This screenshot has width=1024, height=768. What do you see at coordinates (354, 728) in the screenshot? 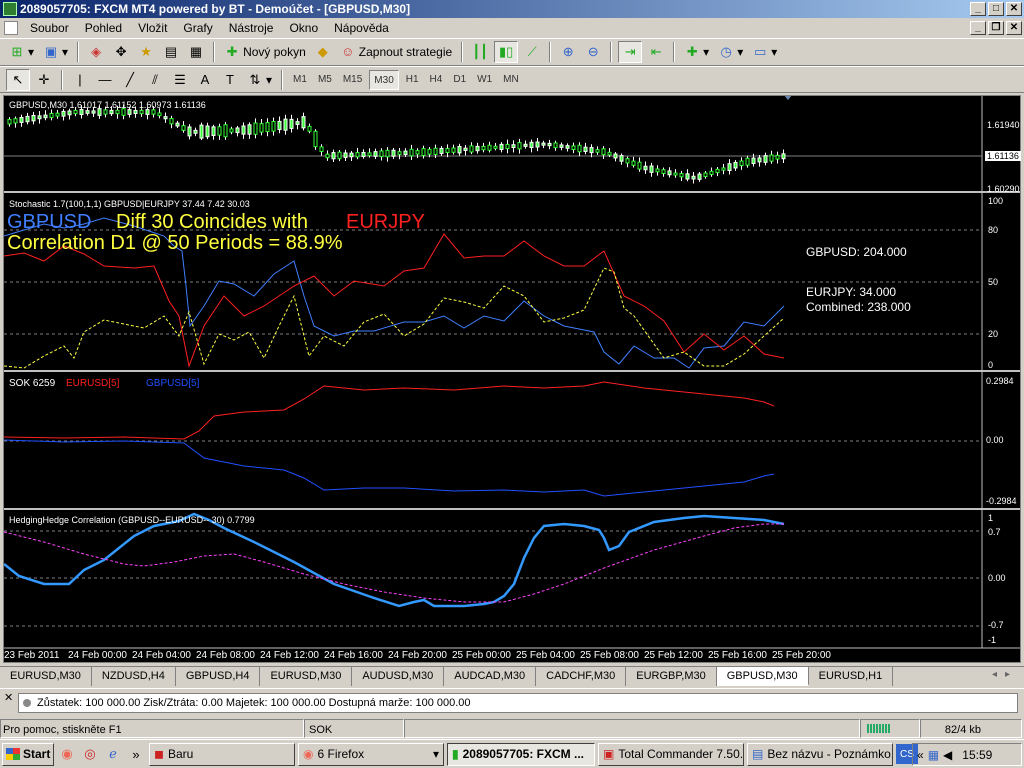
I see `status-profile: SOK` at bounding box center [354, 728].